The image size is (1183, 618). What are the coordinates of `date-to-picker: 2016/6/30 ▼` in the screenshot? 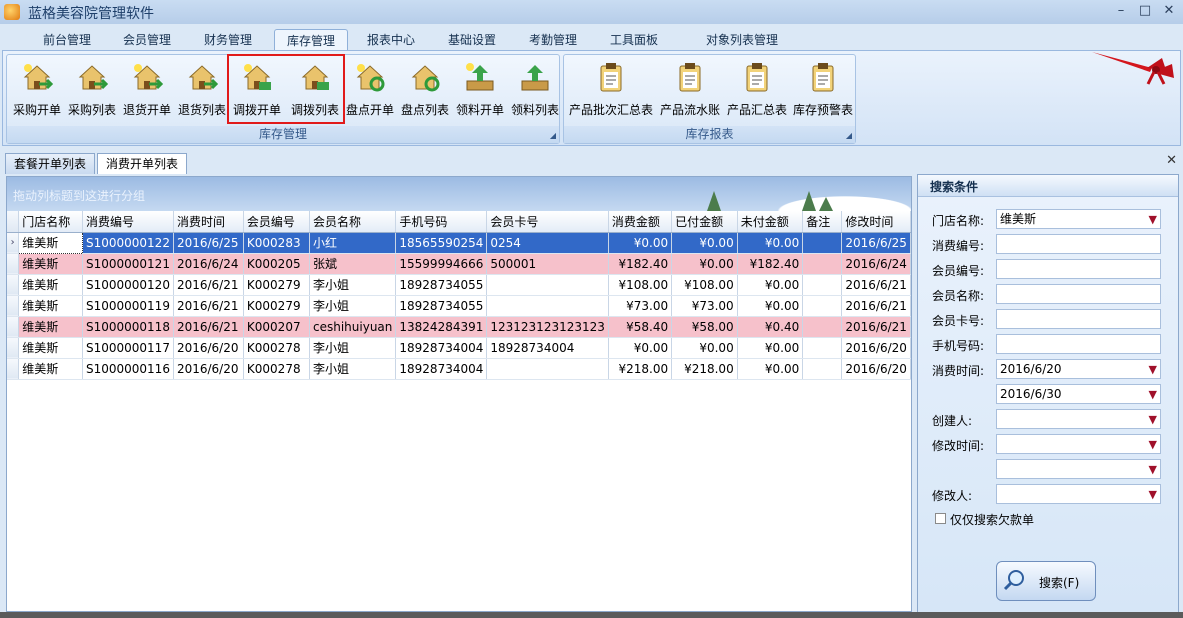 It's located at (1078, 394).